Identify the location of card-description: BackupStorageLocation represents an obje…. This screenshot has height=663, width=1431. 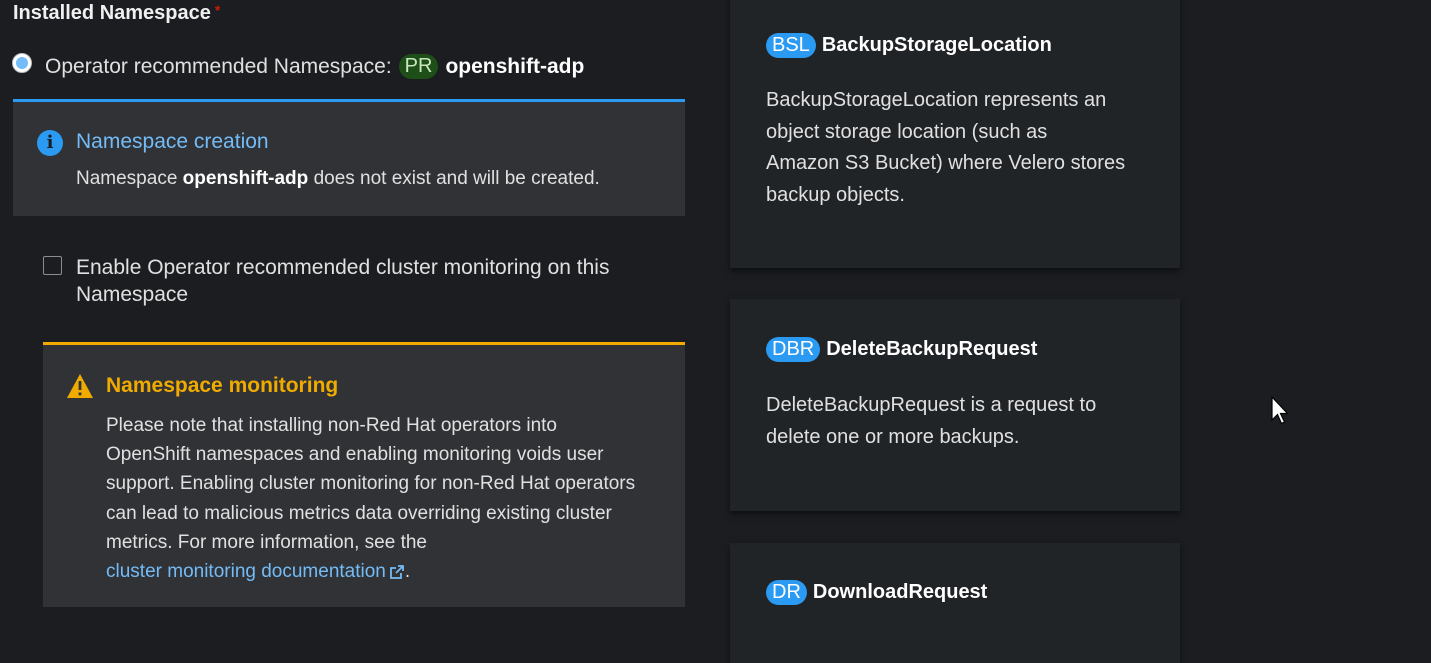
(946, 147).